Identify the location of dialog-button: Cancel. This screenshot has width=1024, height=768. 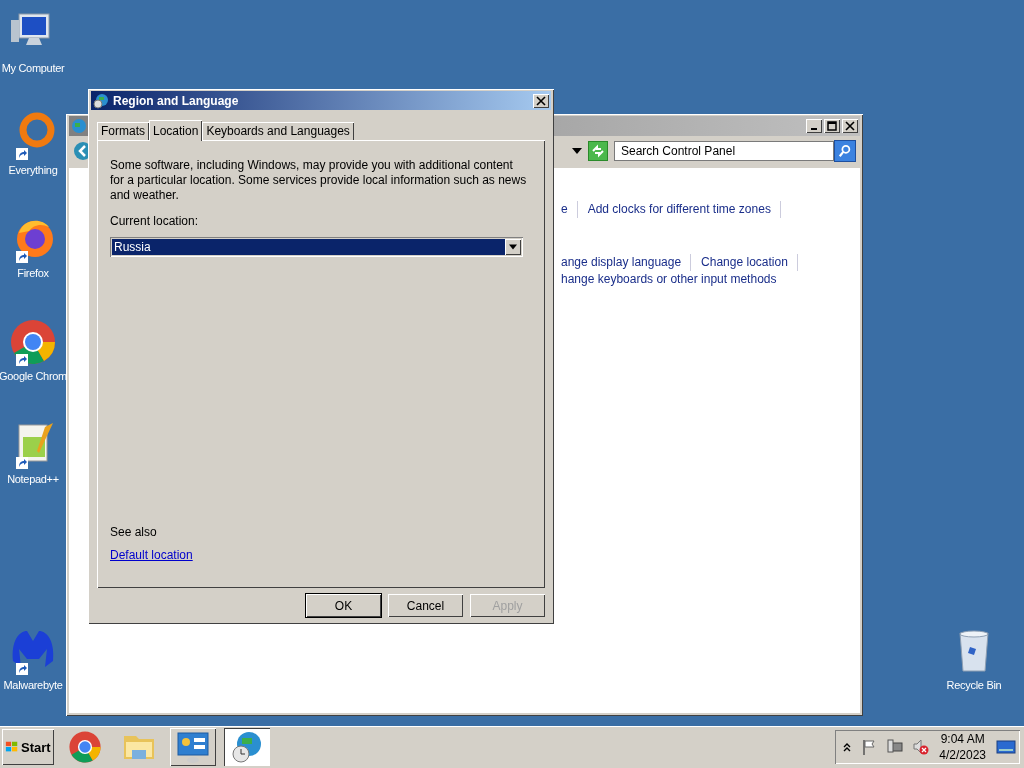
(425, 605).